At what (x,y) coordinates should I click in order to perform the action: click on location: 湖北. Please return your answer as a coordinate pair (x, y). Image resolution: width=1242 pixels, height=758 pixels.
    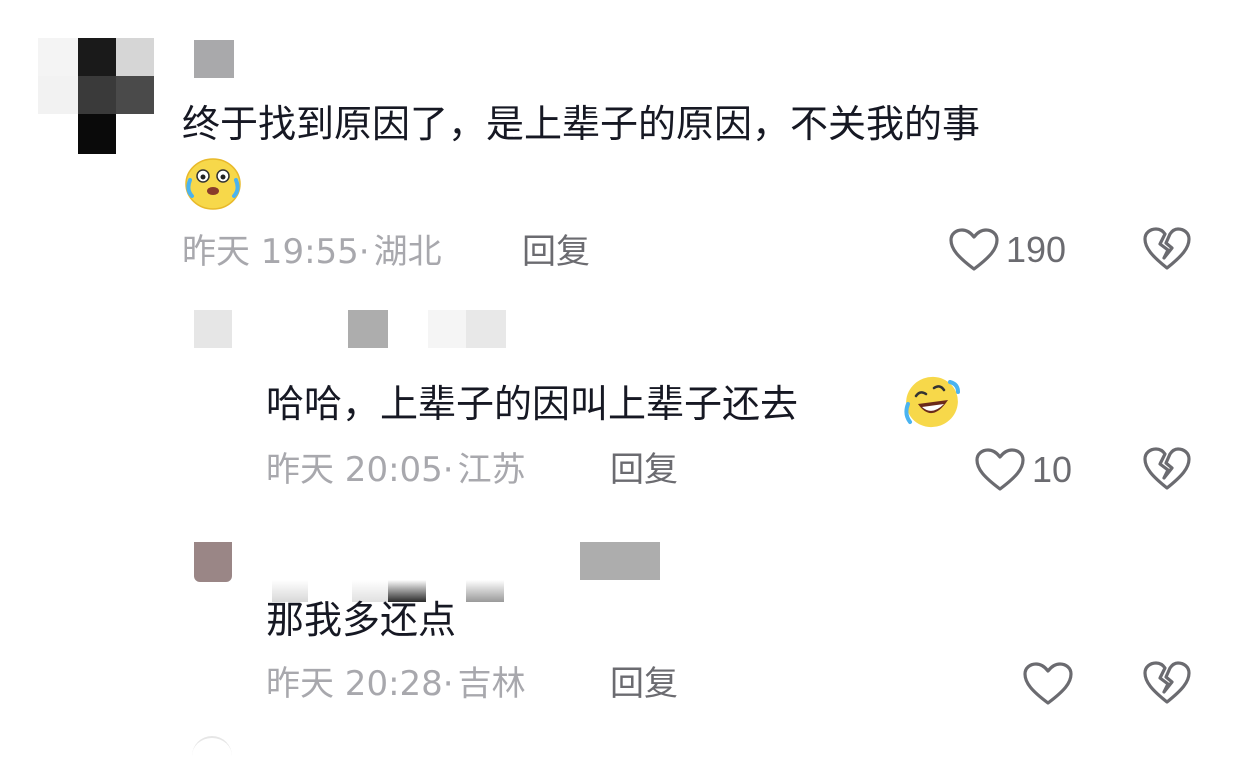
    Looking at the image, I should click on (407, 252).